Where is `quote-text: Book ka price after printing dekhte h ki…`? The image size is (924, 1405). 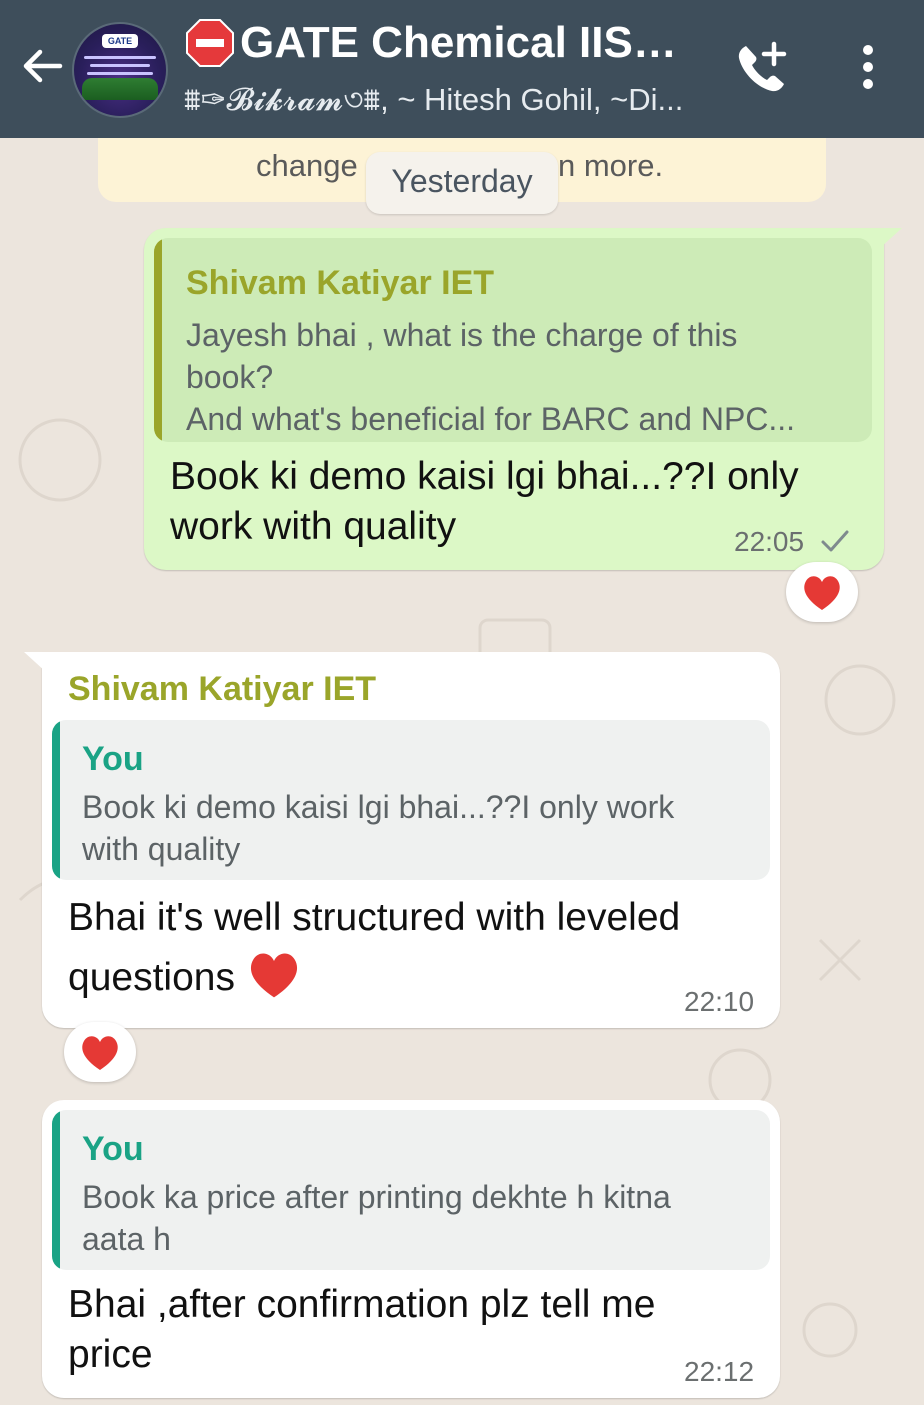
quote-text: Book ka price after printing dekhte h ki… is located at coordinates (376, 1218).